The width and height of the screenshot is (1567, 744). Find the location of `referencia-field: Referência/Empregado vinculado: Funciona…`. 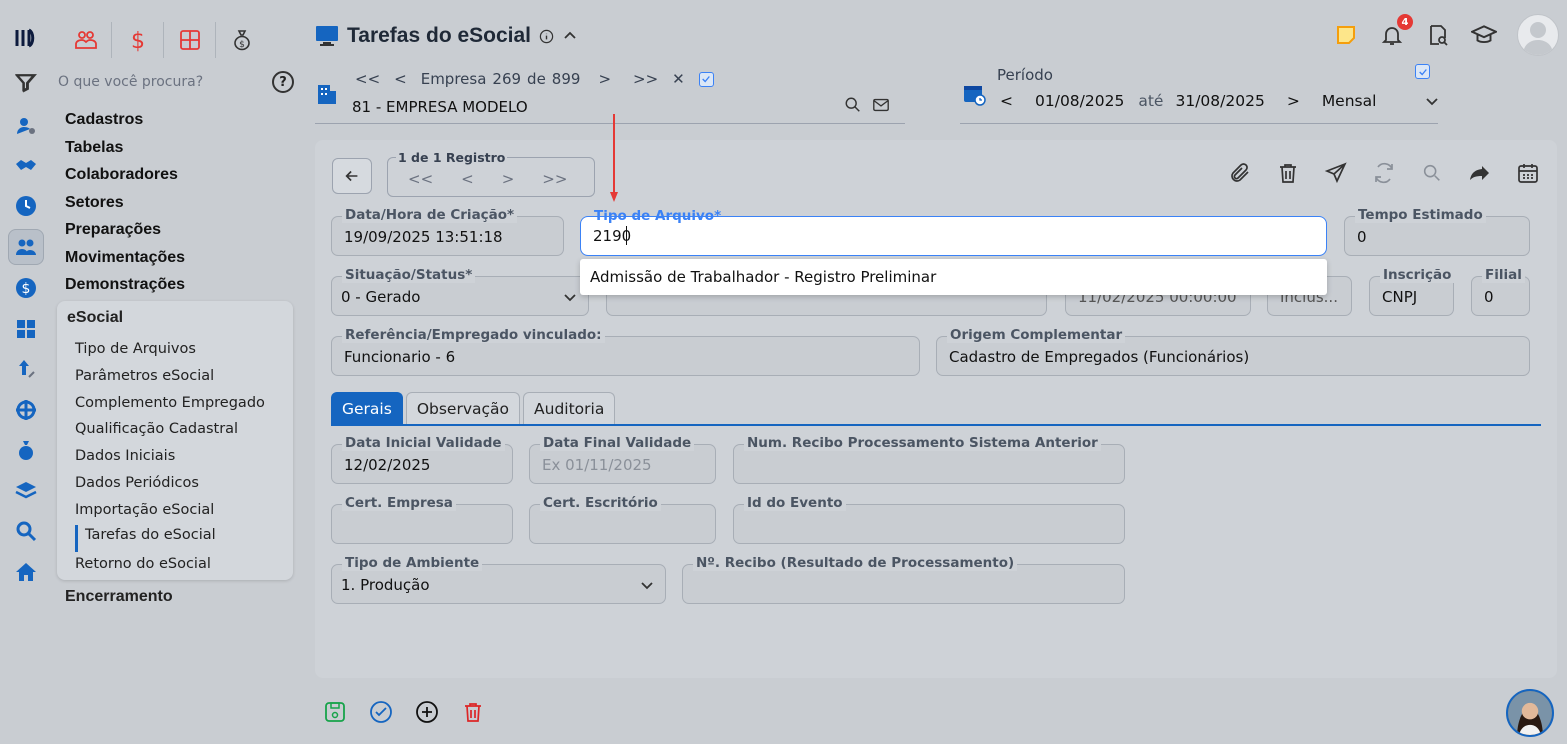

referencia-field: Referência/Empregado vinculado: Funciona… is located at coordinates (625, 351).